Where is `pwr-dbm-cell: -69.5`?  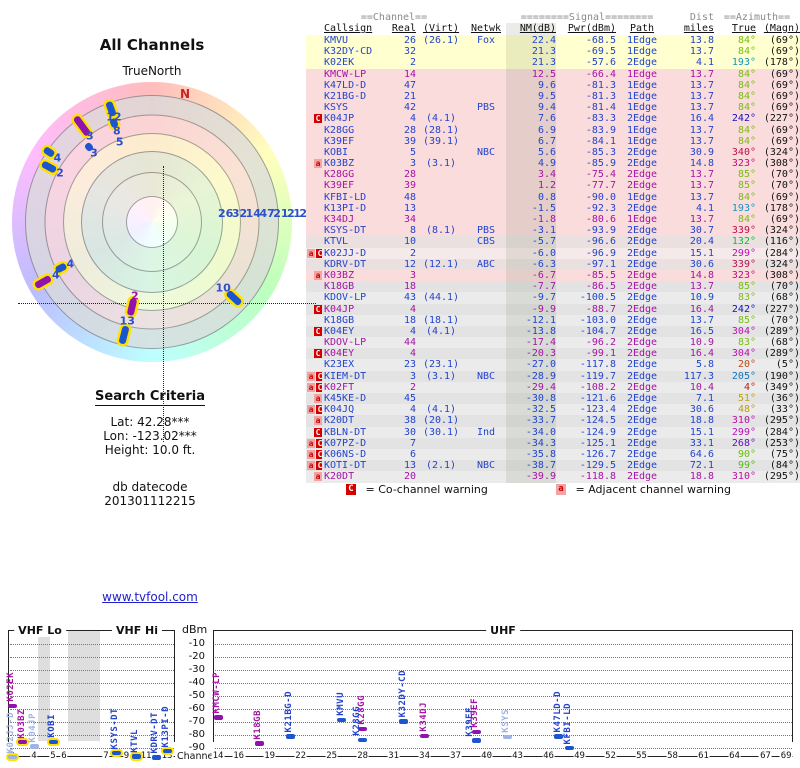
pwr-dbm-cell: -69.5 is located at coordinates (600, 52).